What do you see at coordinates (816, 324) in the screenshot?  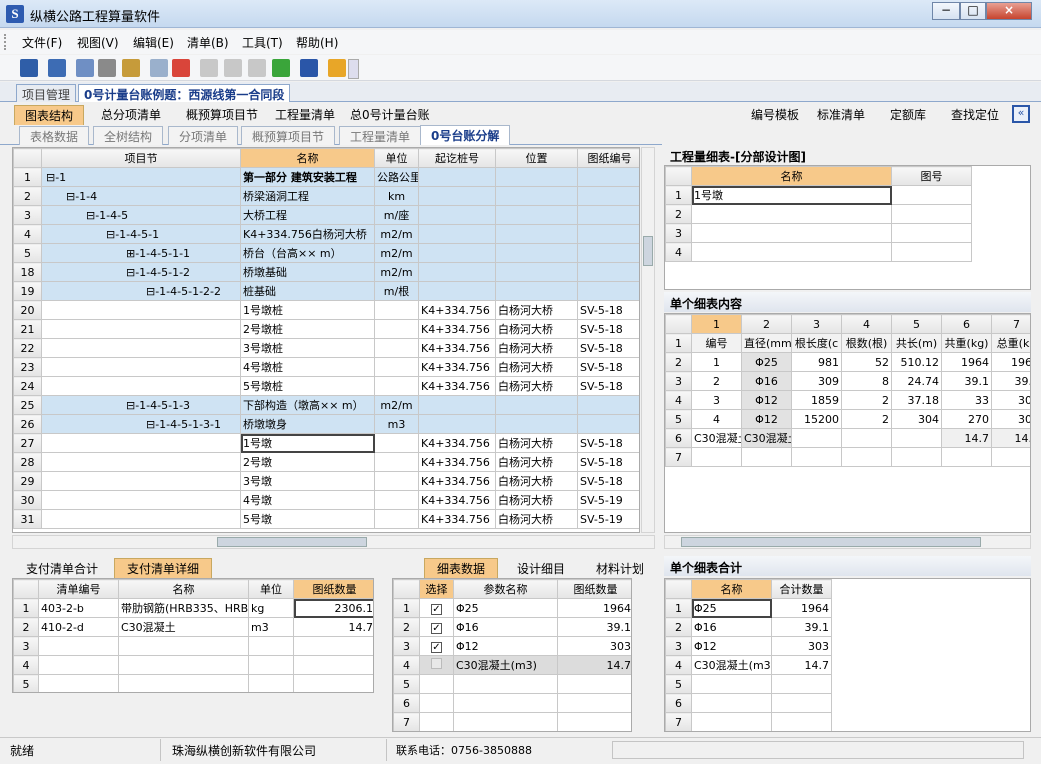 I see `col-number-header: 3` at bounding box center [816, 324].